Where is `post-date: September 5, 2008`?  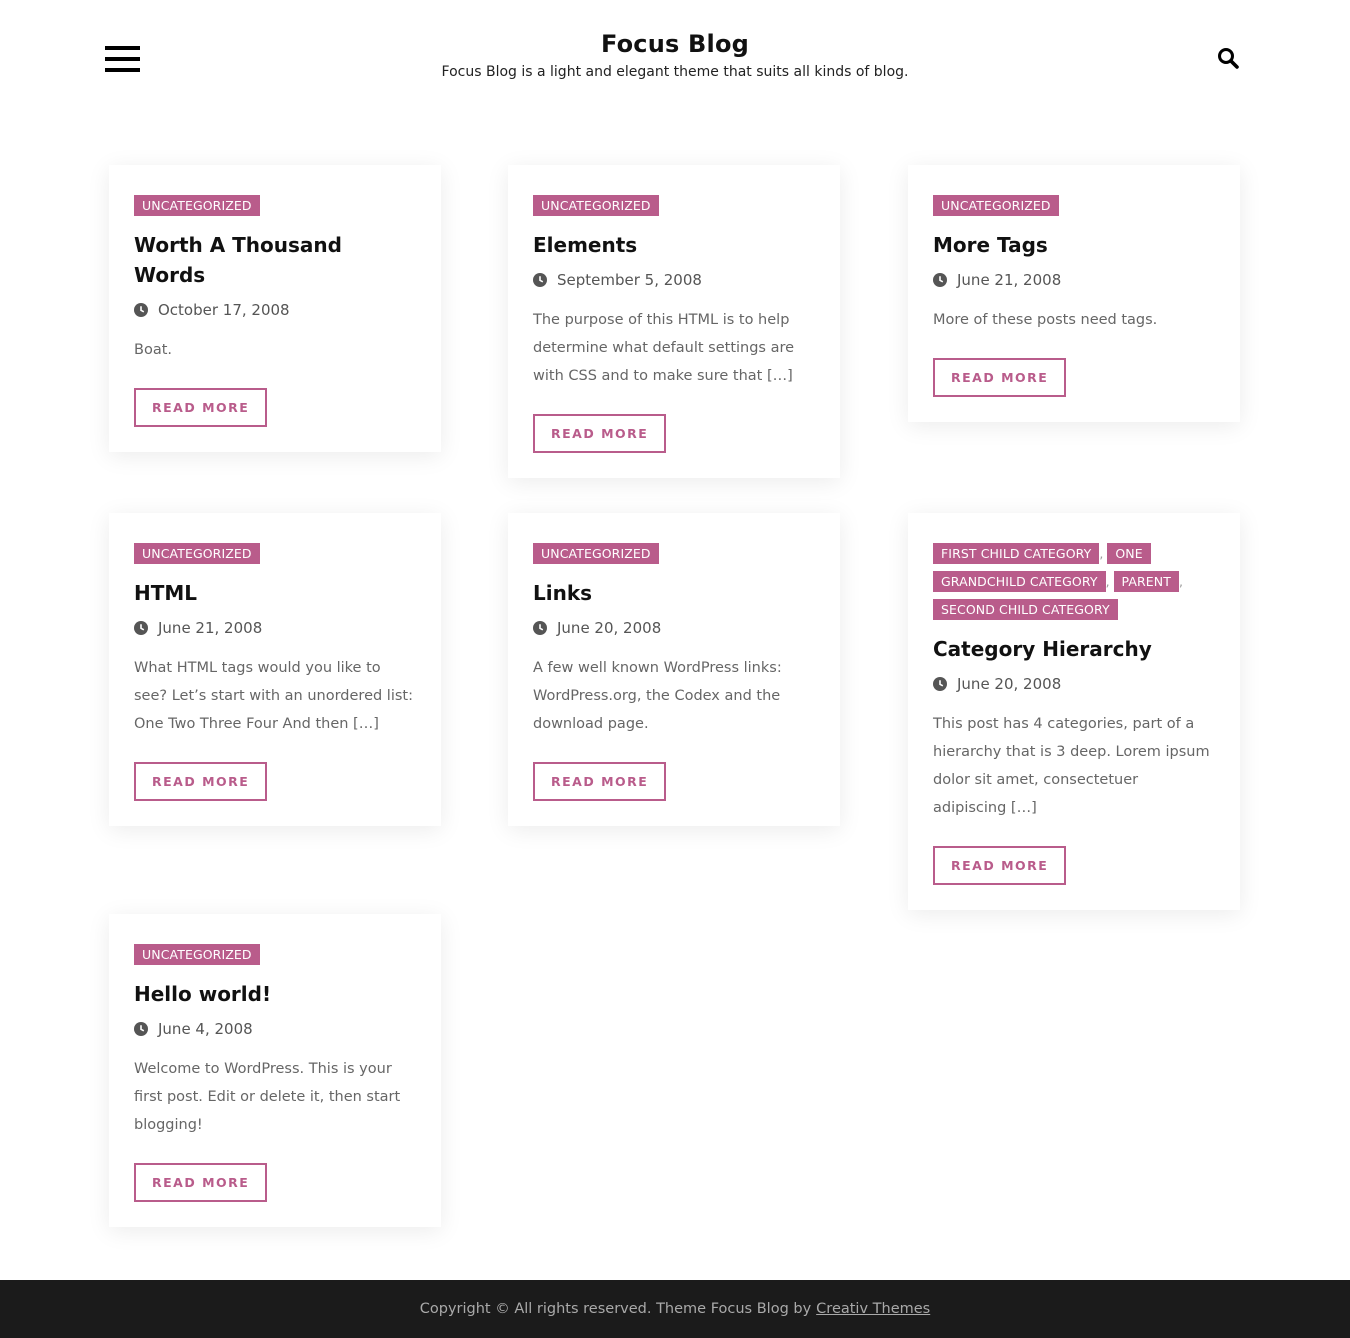 post-date: September 5, 2008 is located at coordinates (629, 280).